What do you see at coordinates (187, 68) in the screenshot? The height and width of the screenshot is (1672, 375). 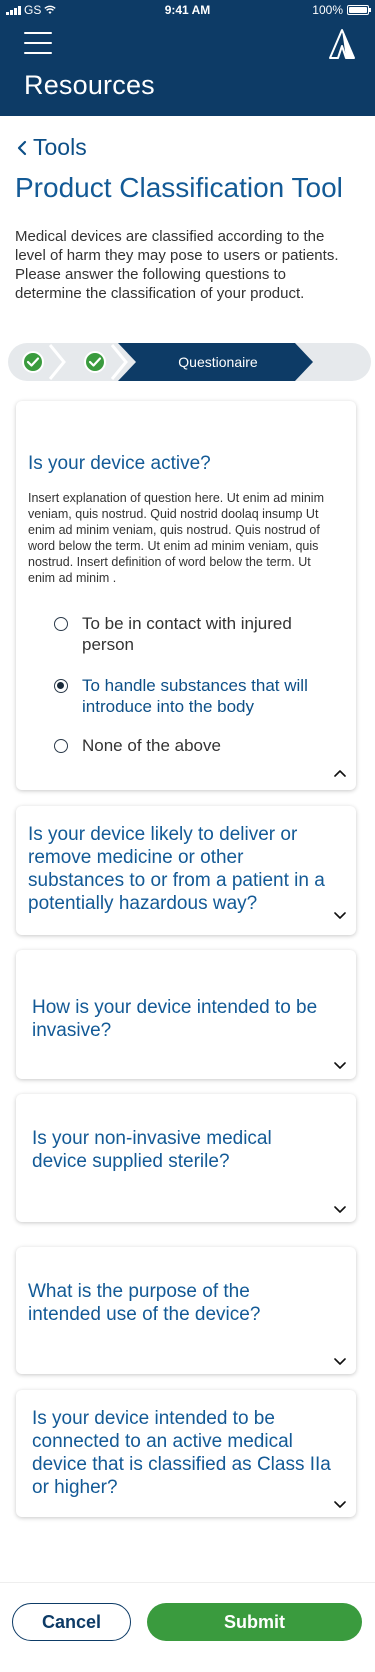 I see `app-header: Resources` at bounding box center [187, 68].